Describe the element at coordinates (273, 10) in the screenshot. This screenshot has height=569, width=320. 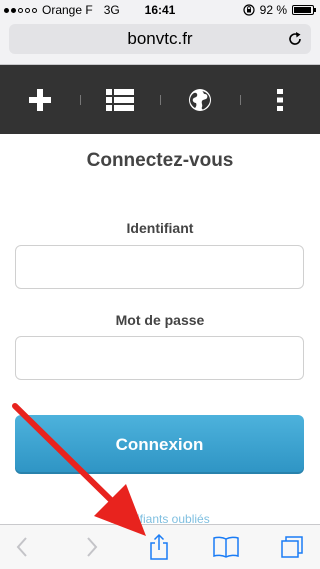
I see `battery-percent: 92 %` at that location.